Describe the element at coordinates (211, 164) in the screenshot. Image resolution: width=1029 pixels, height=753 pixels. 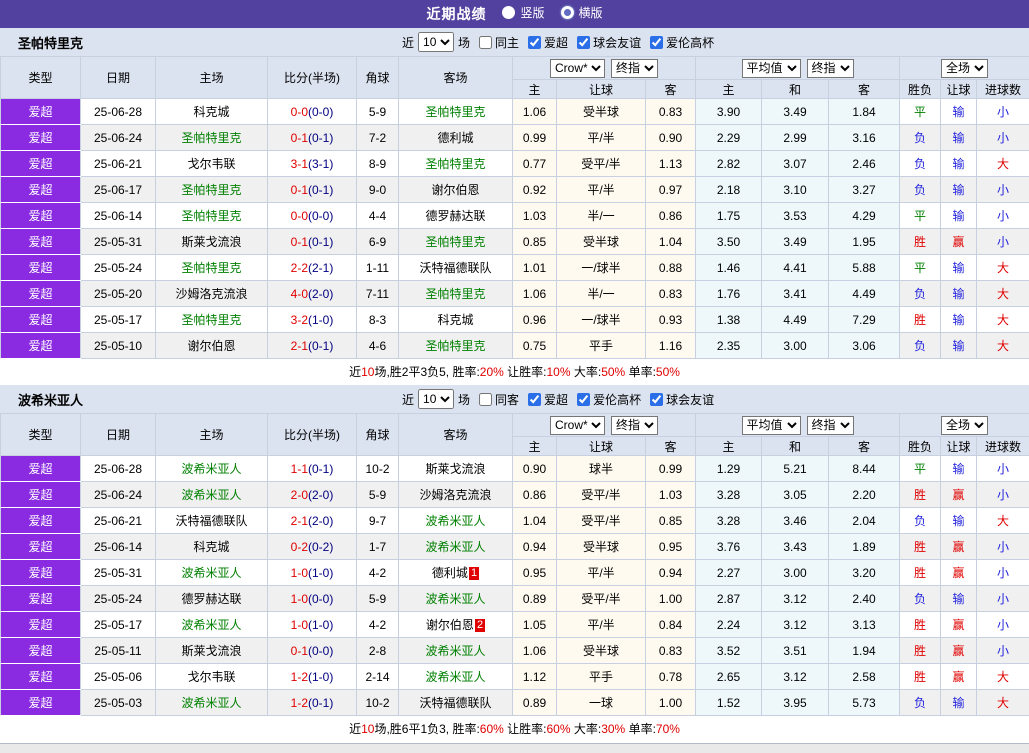
I see `team-name: 戈尔韦联` at that location.